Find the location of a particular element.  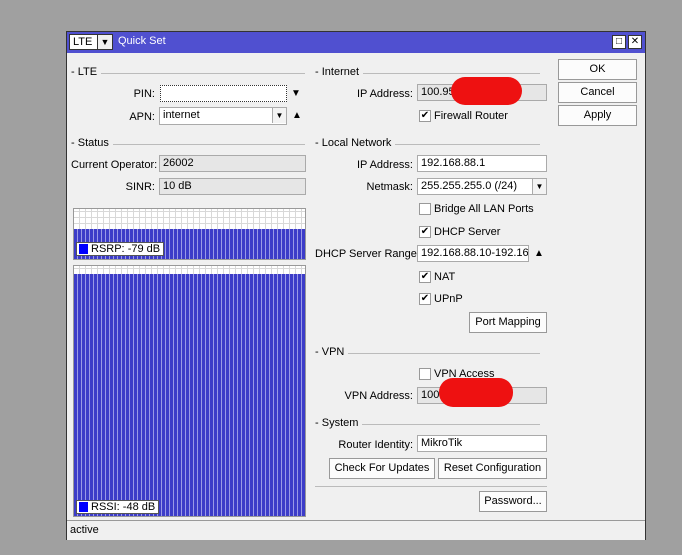

system-section-header: - System is located at coordinates (427, 424).